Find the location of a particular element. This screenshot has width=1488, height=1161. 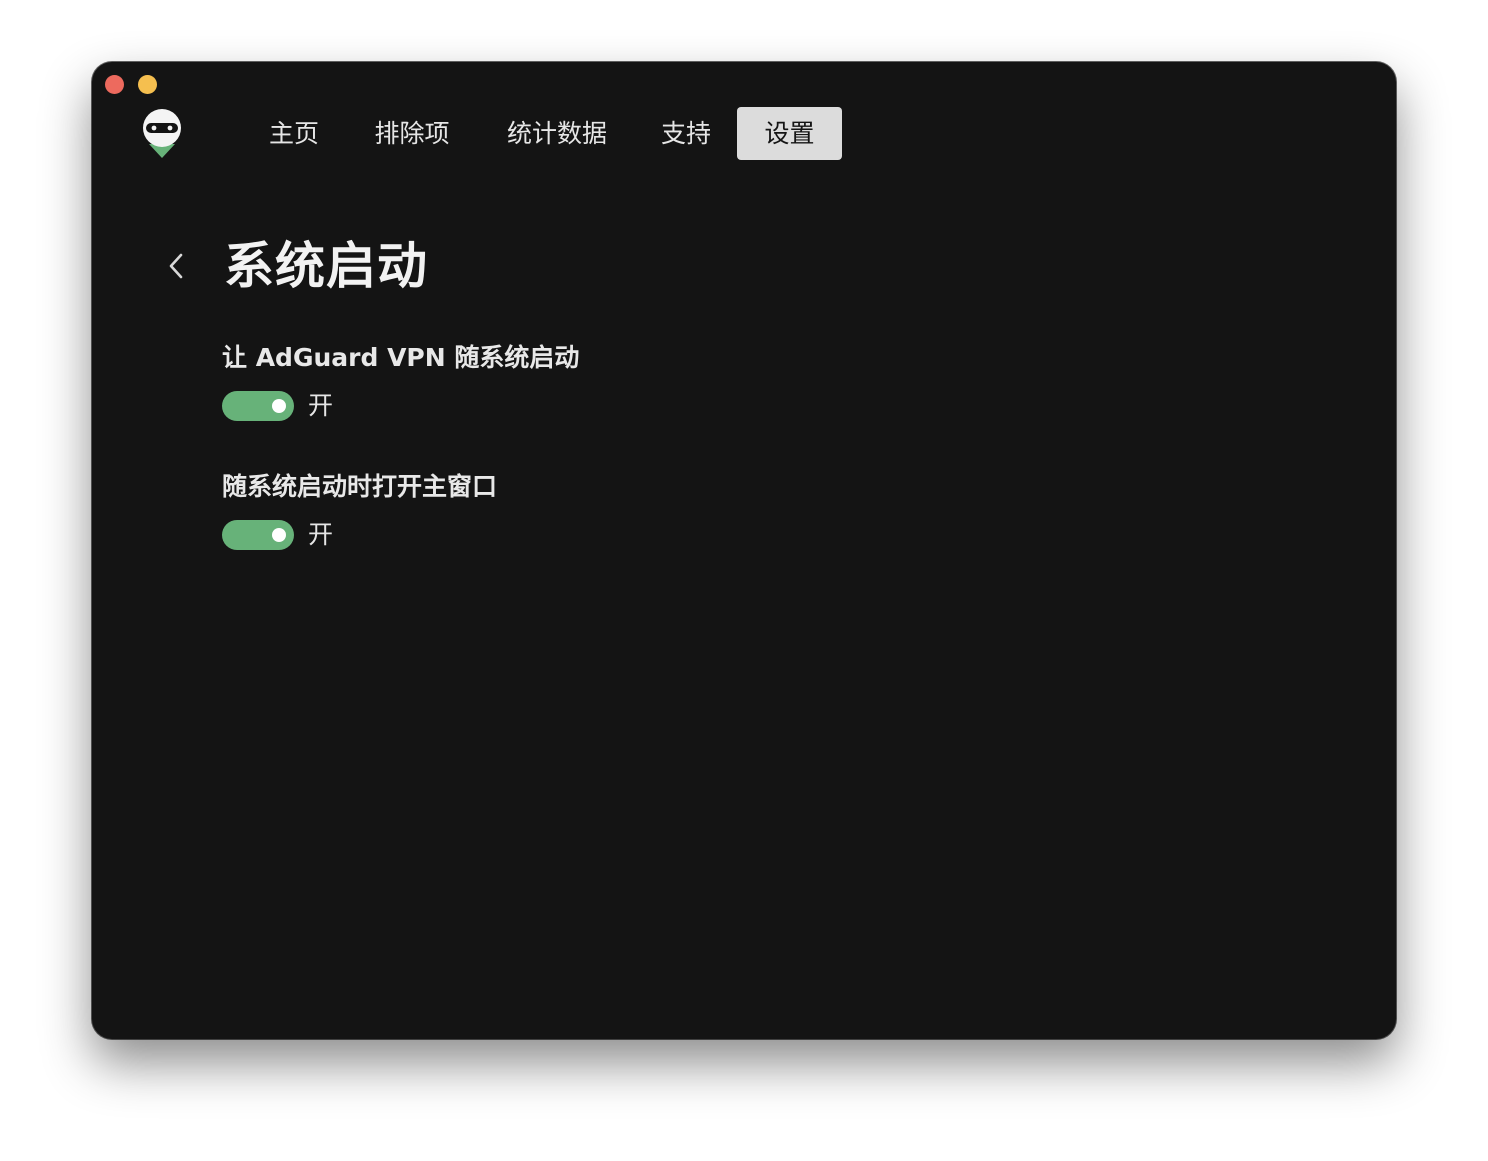

setting-label: 让 AdGuard VPN 随系统启动 is located at coordinates (401, 357).